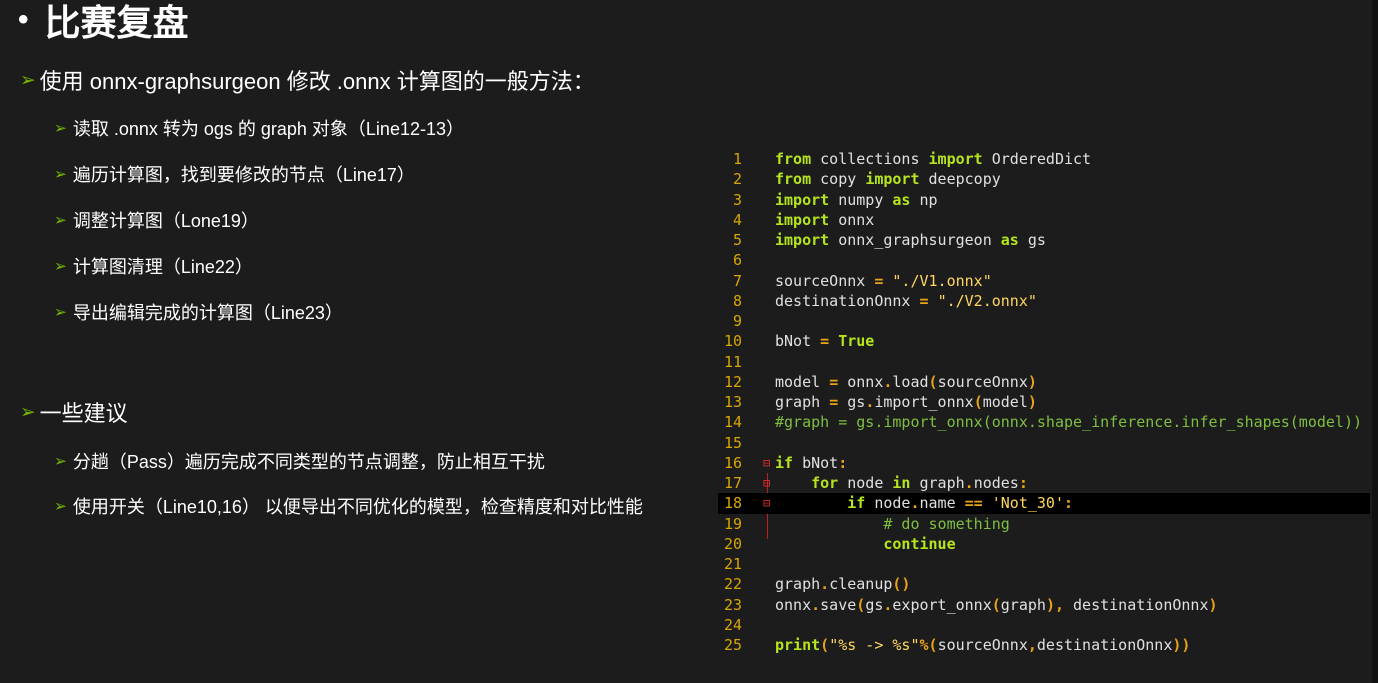  Describe the element at coordinates (866, 179) in the screenshot. I see `code-line: 2 from copy import deepcopy` at that location.